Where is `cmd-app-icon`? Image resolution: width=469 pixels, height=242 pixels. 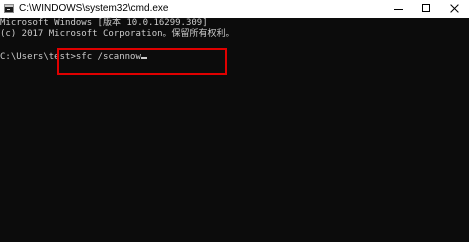
cmd-app-icon is located at coordinates (9, 8).